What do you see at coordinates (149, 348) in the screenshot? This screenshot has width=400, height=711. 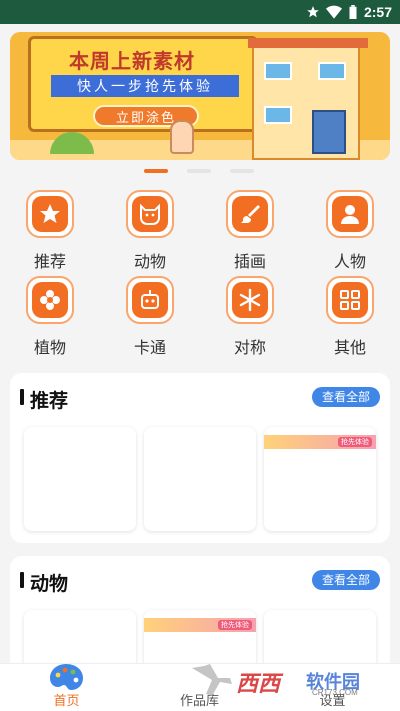 I see `category-label: 卡通` at bounding box center [149, 348].